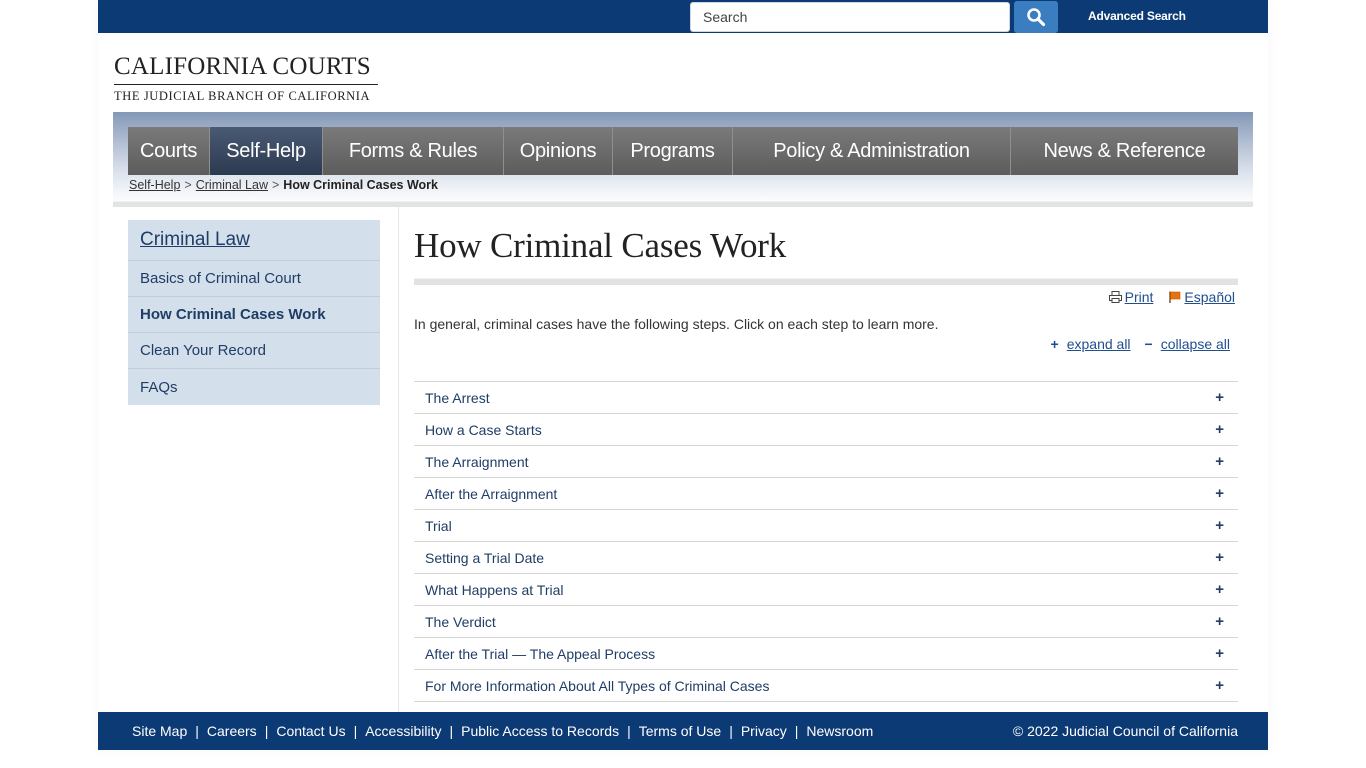  I want to click on sidebar-item-how-cases-work: How Criminal Cases Work, so click(254, 315).